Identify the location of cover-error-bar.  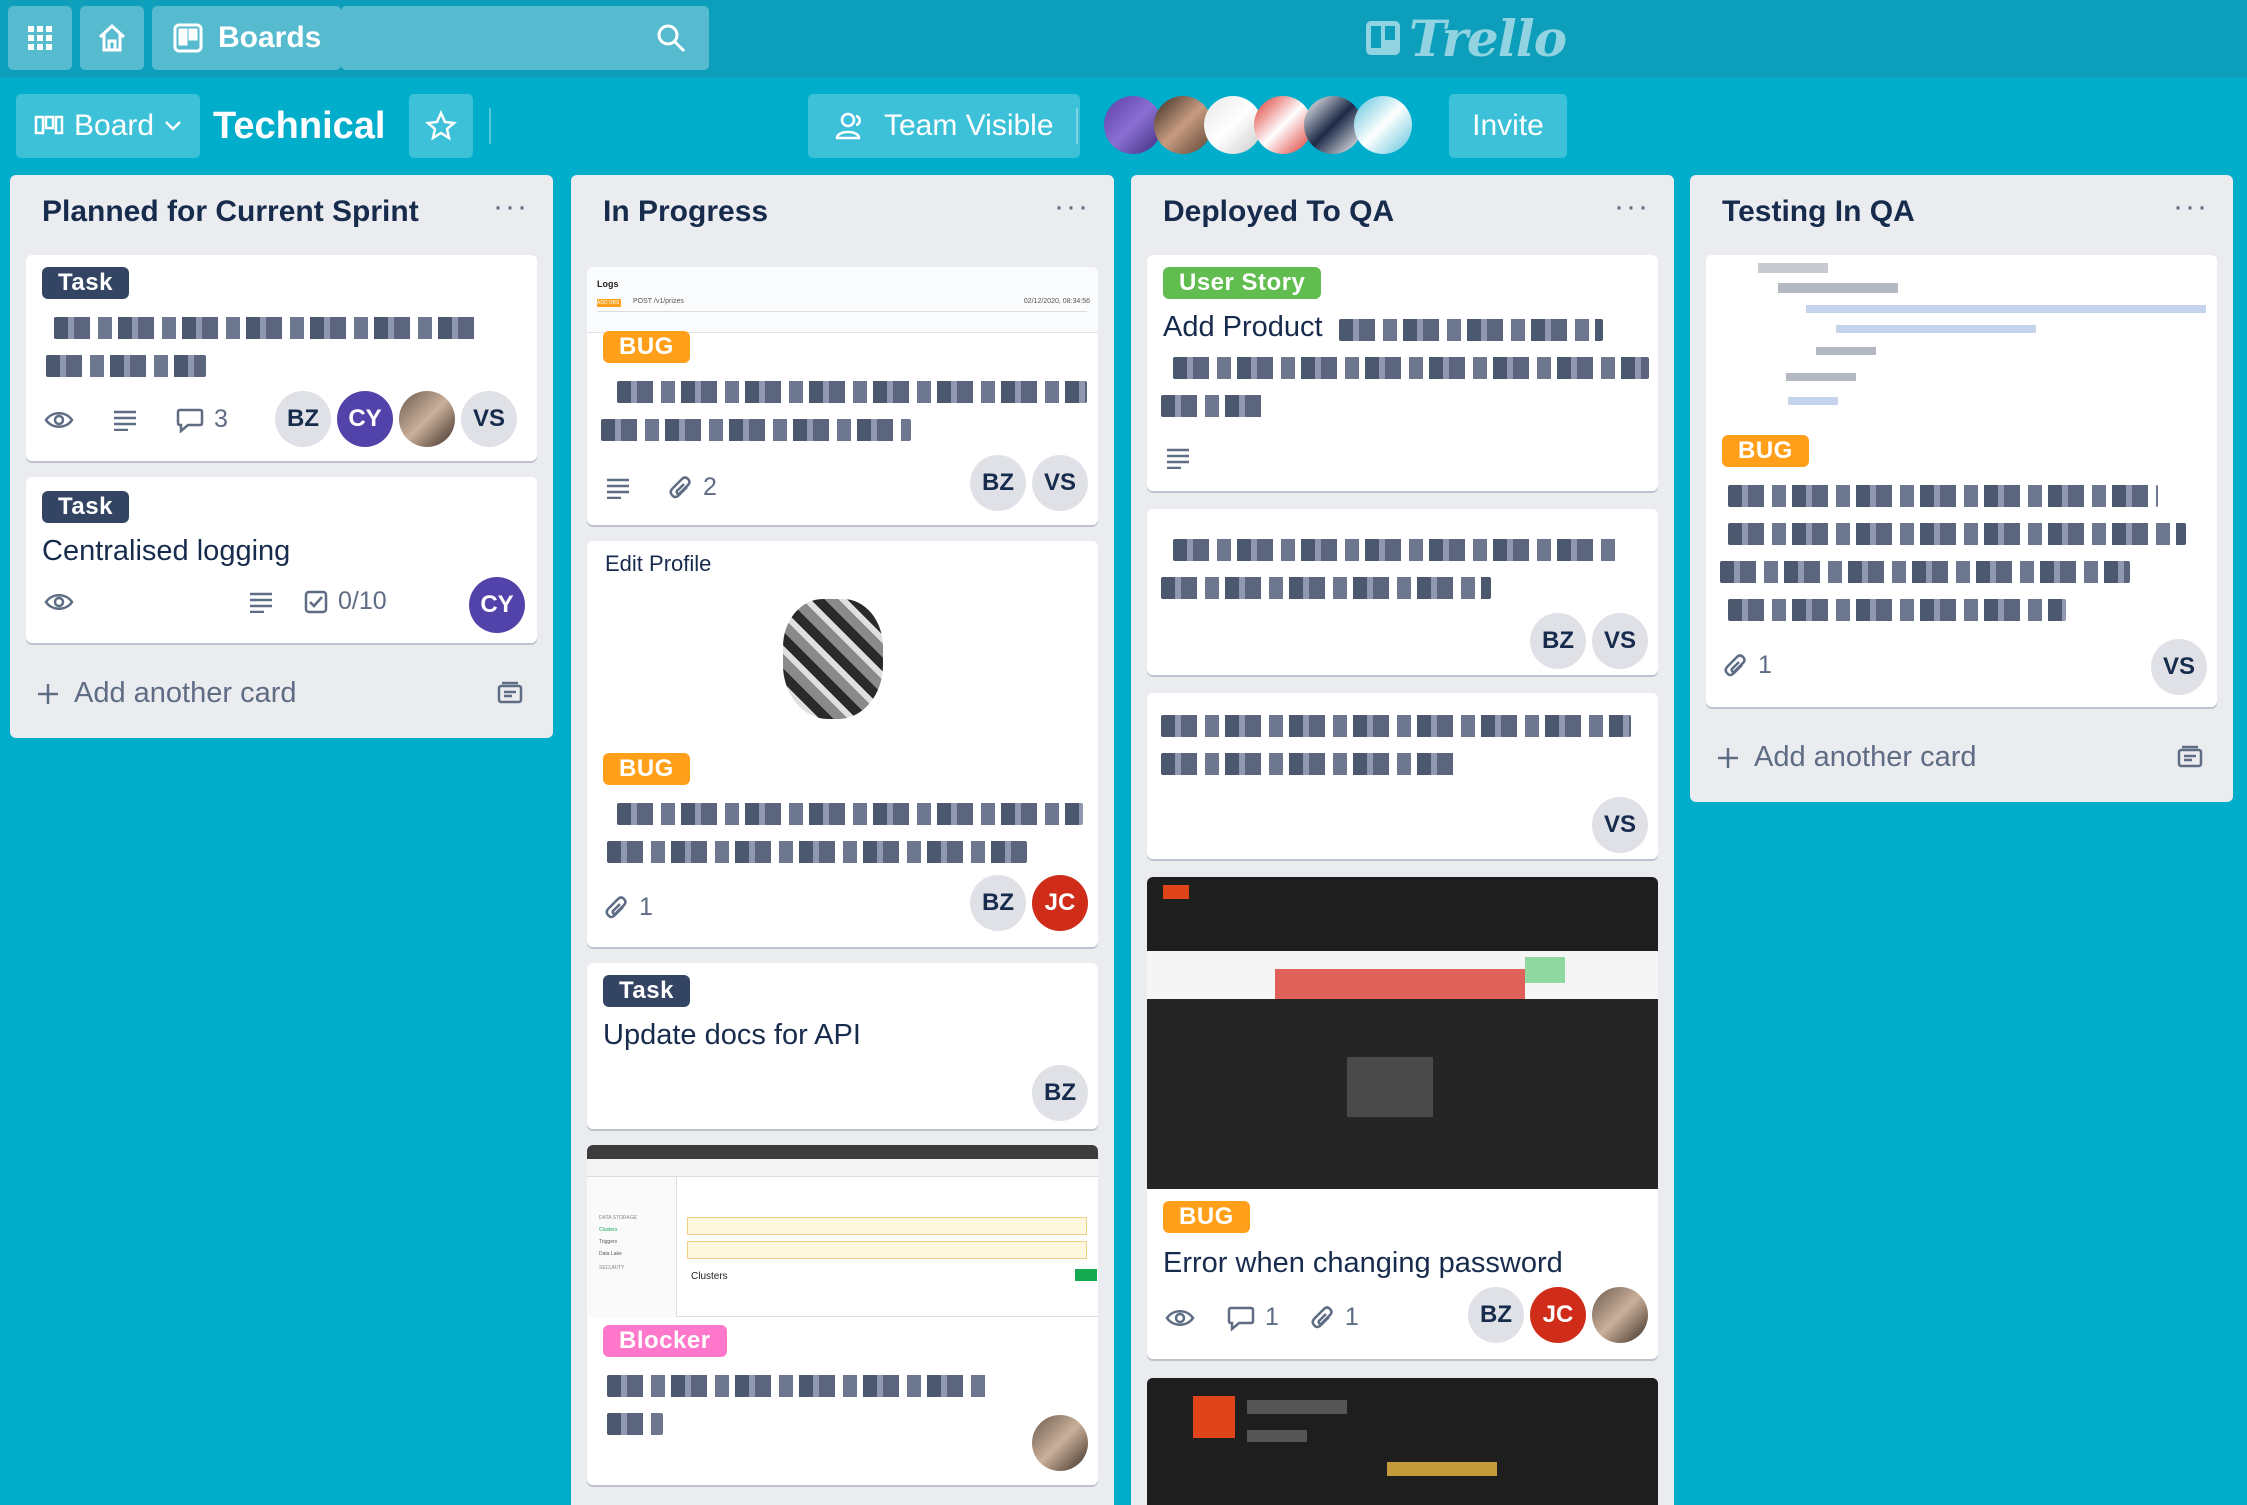
(1400, 984).